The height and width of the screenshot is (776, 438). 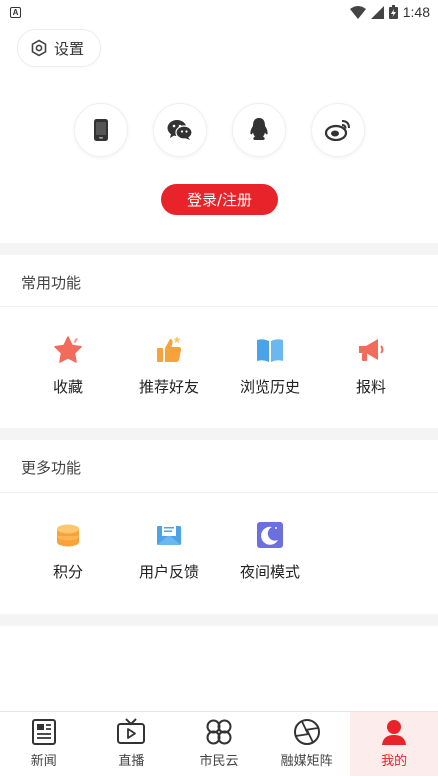 I want to click on phone-icon, so click(x=101, y=130).